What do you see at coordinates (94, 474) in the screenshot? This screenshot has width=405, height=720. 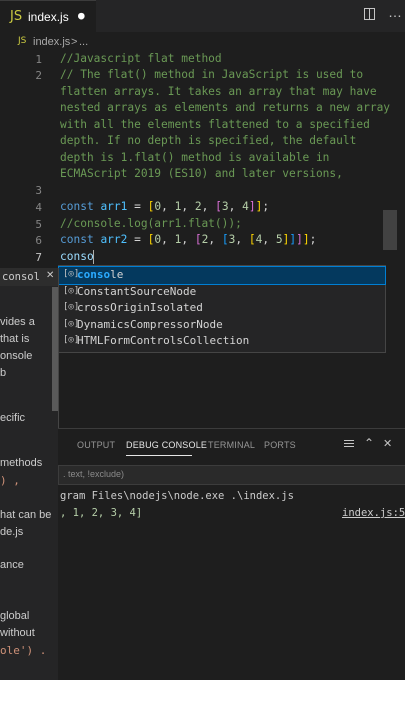 I see `filter-placeholder: . text, !exclude)` at bounding box center [94, 474].